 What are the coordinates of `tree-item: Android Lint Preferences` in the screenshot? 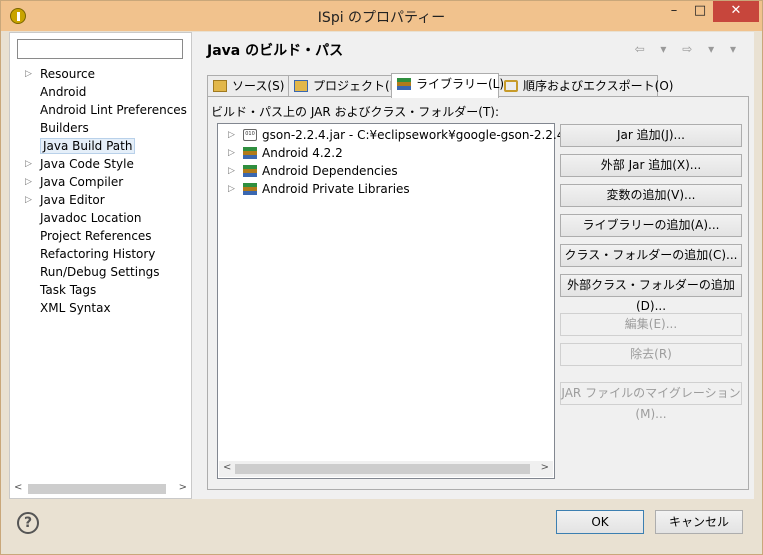 It's located at (102, 110).